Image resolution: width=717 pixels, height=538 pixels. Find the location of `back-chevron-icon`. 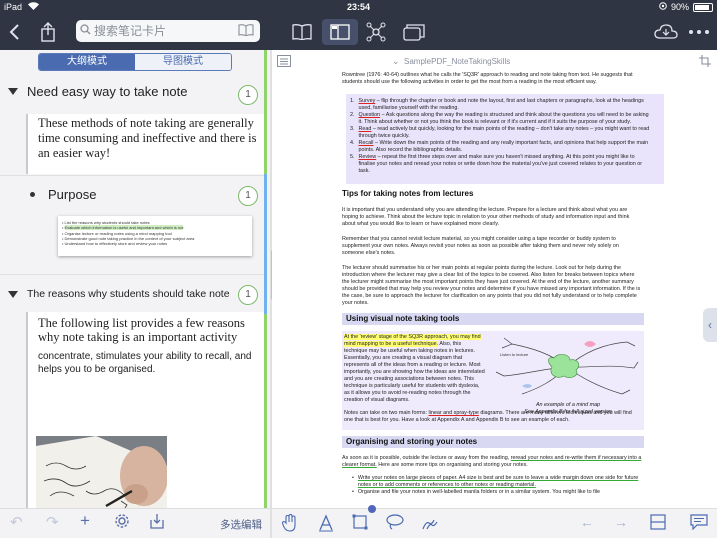

back-chevron-icon is located at coordinates (14, 32).